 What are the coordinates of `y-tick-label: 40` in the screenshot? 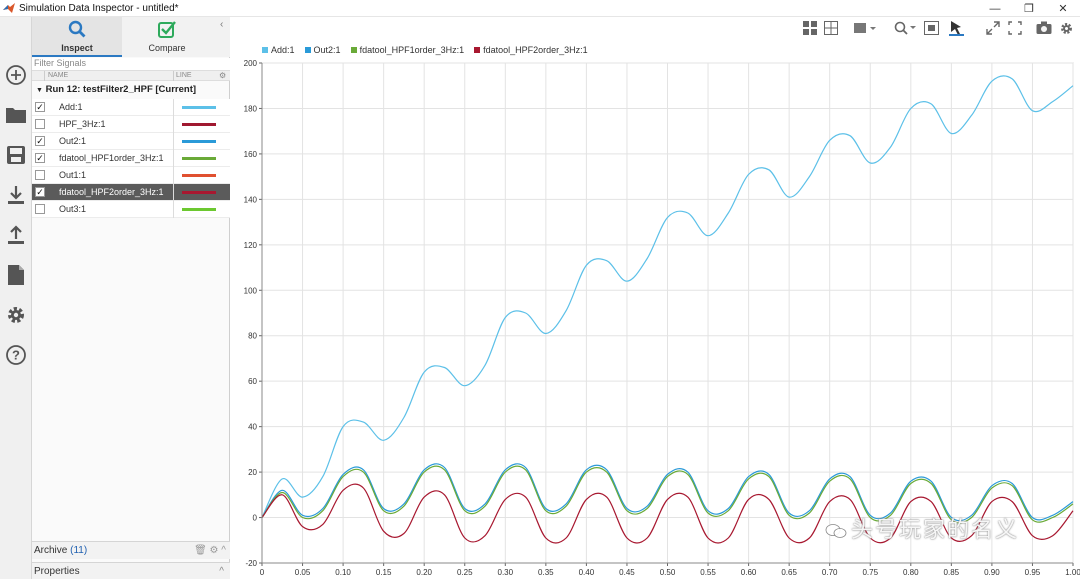 It's located at (252, 427).